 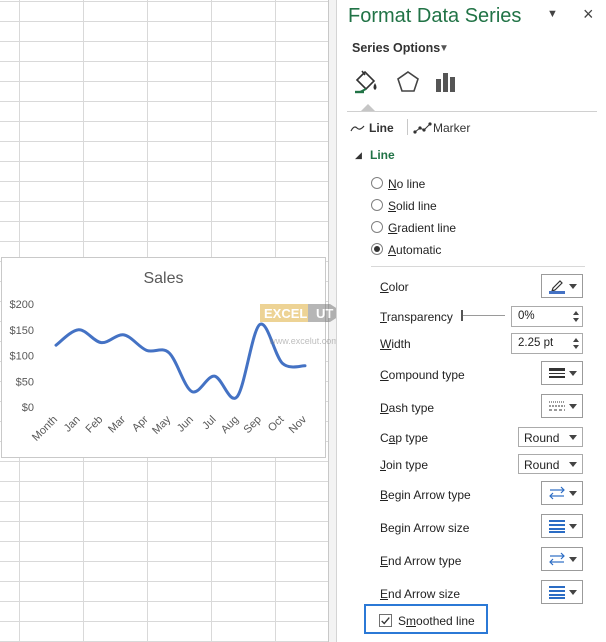 I want to click on end-arrow-type-button, so click(x=562, y=559).